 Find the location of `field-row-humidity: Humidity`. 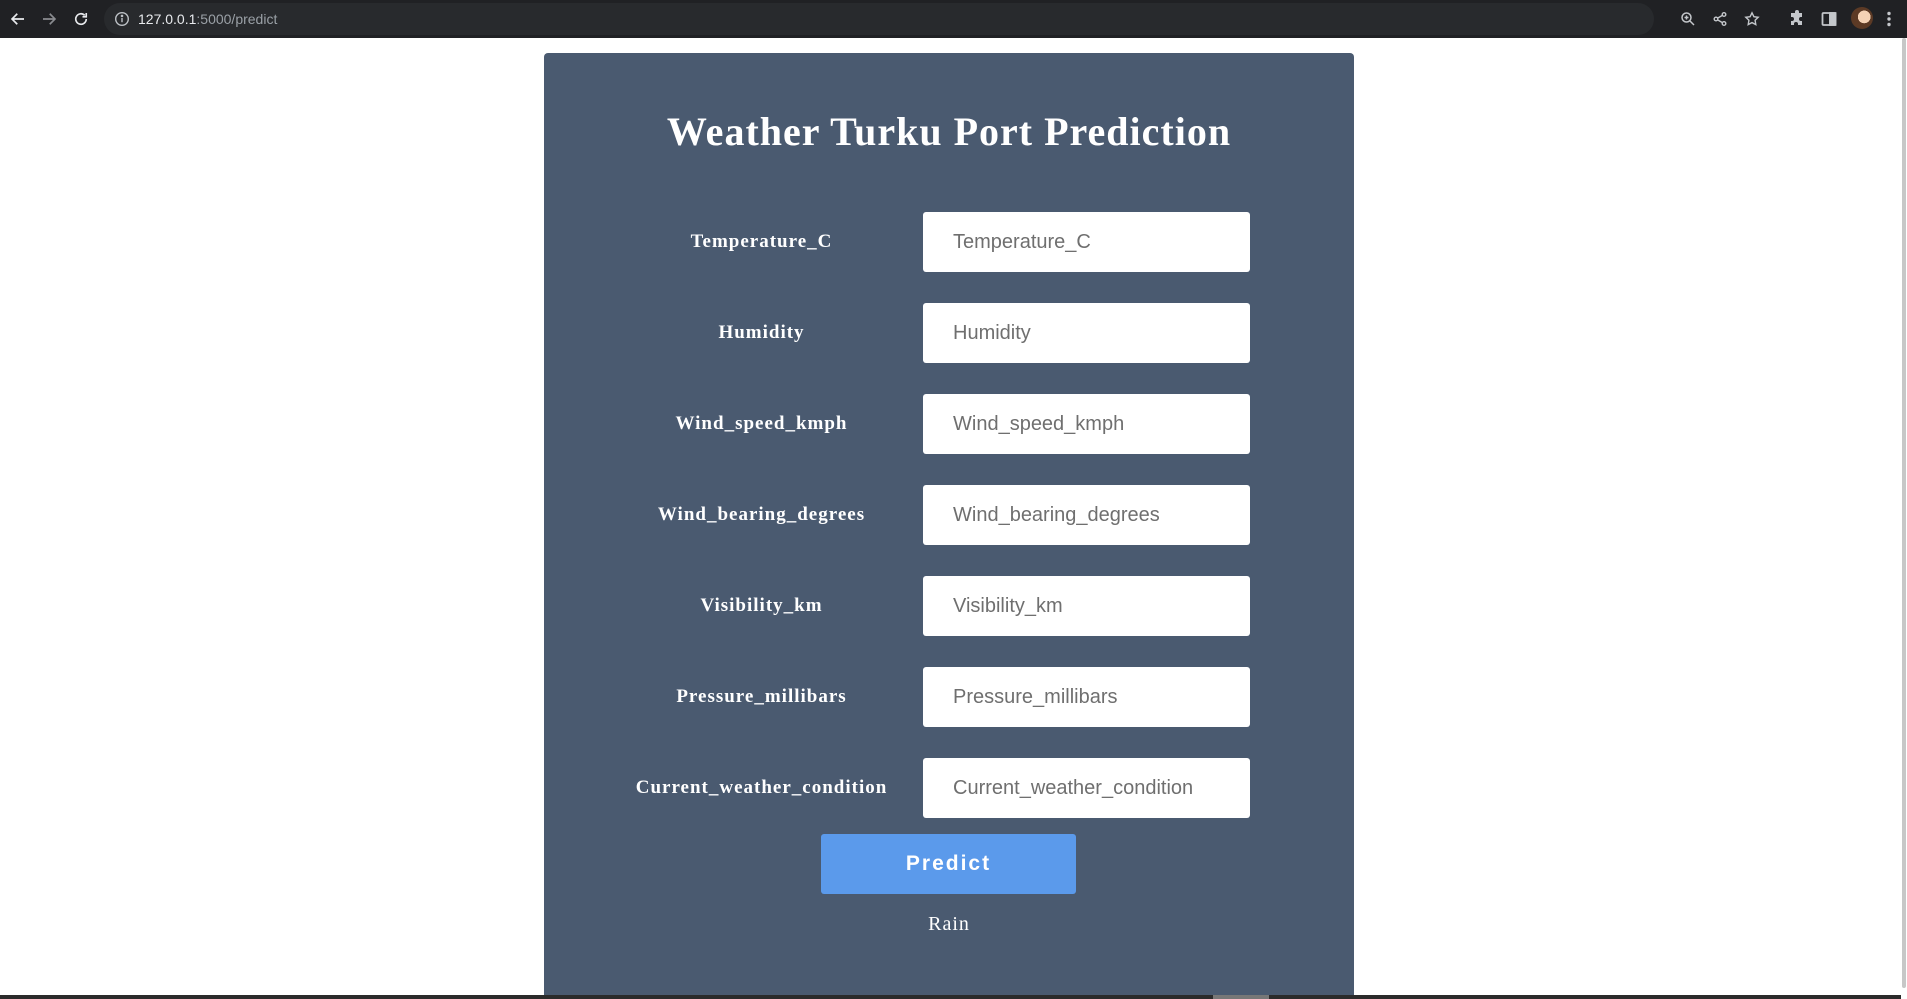

field-row-humidity: Humidity is located at coordinates (949, 333).